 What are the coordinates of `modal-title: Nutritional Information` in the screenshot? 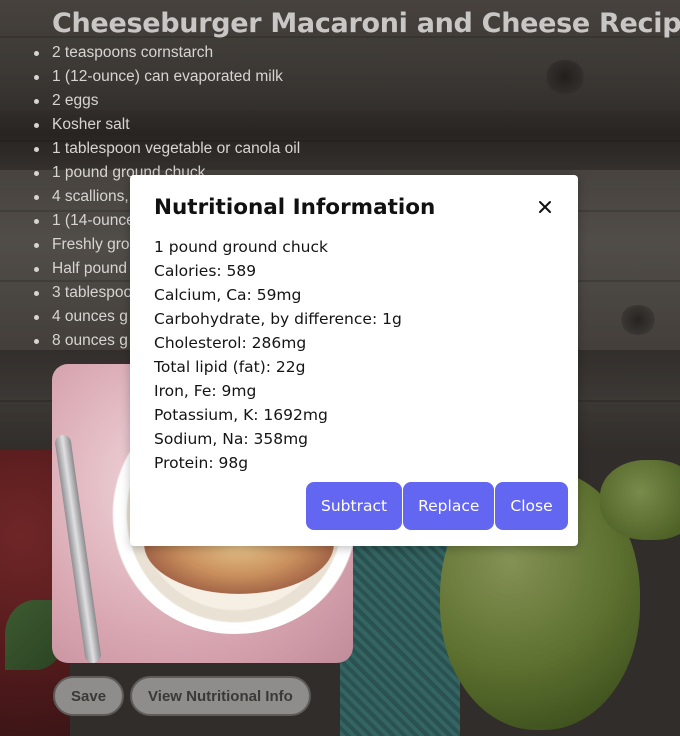 It's located at (295, 207).